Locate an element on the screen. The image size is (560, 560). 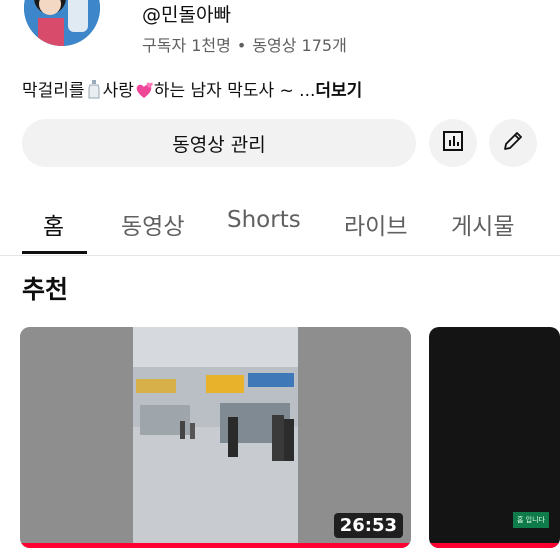
description-more-link: 더보기 is located at coordinates (338, 91).